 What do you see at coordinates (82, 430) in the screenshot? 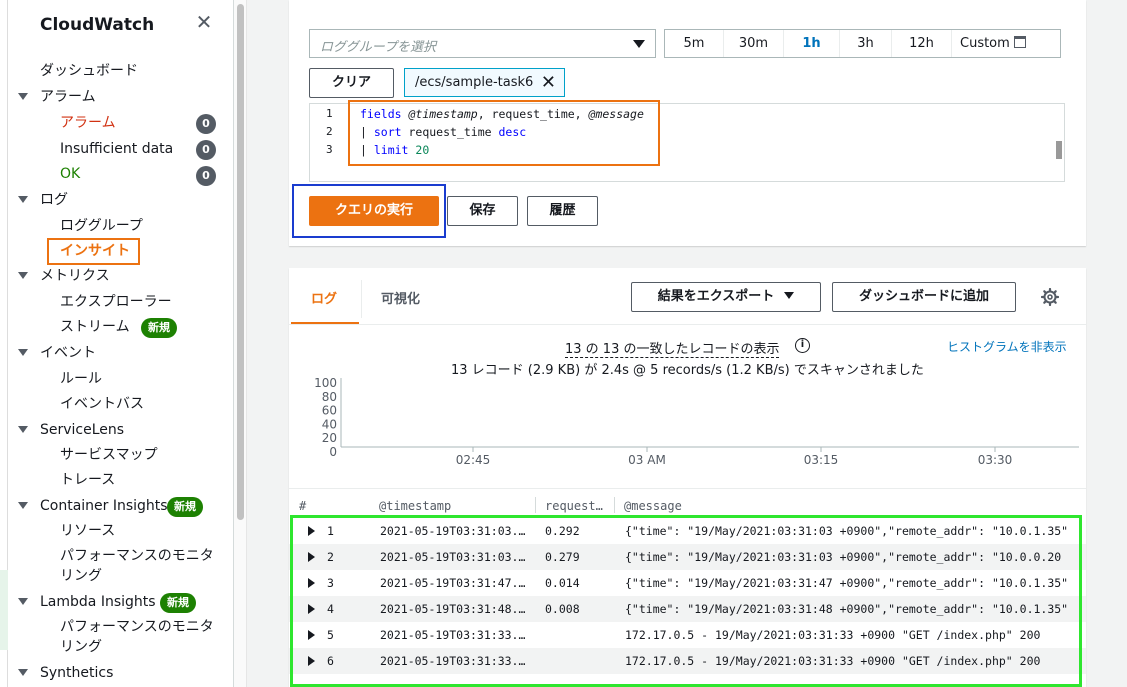
I see `sidebar-section-servicelens: ServiceLens` at bounding box center [82, 430].